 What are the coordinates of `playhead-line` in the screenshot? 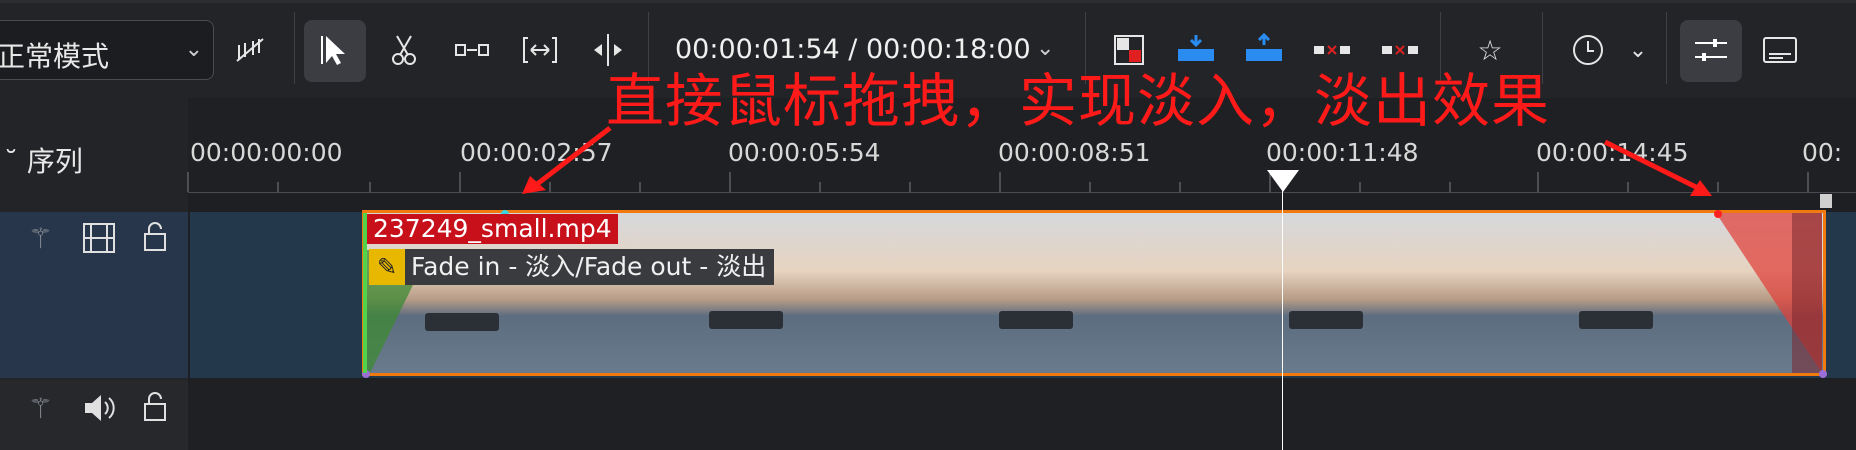 It's located at (1282, 311).